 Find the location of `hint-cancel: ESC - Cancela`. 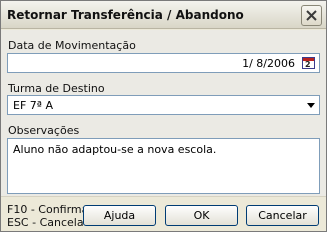

hint-cancel: ESC - Cancela is located at coordinates (45, 222).